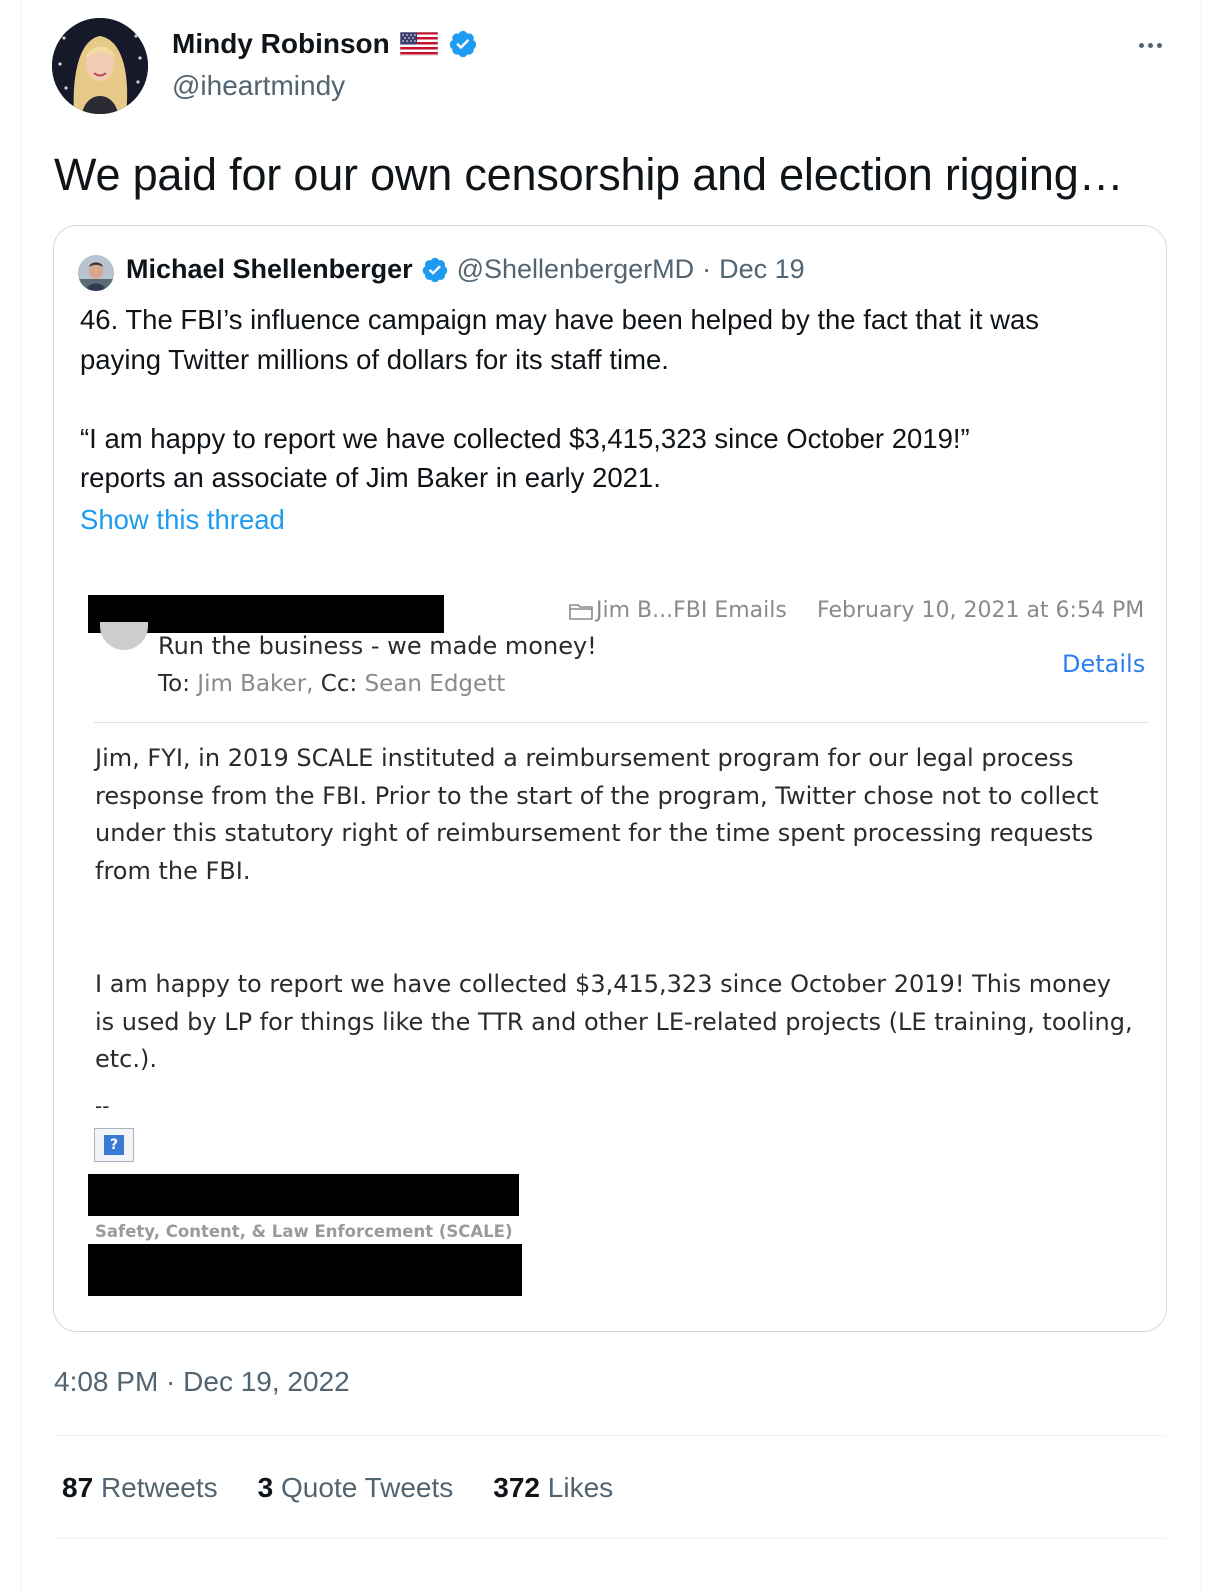  I want to click on quoted-author-name: Michael Shellenberger, so click(269, 269).